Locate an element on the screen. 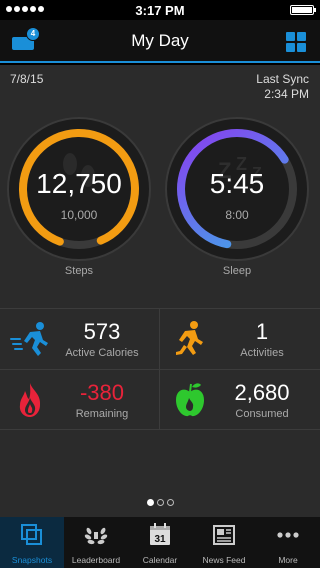 The width and height of the screenshot is (320, 568). status-bar: 3:17 PM is located at coordinates (160, 10).